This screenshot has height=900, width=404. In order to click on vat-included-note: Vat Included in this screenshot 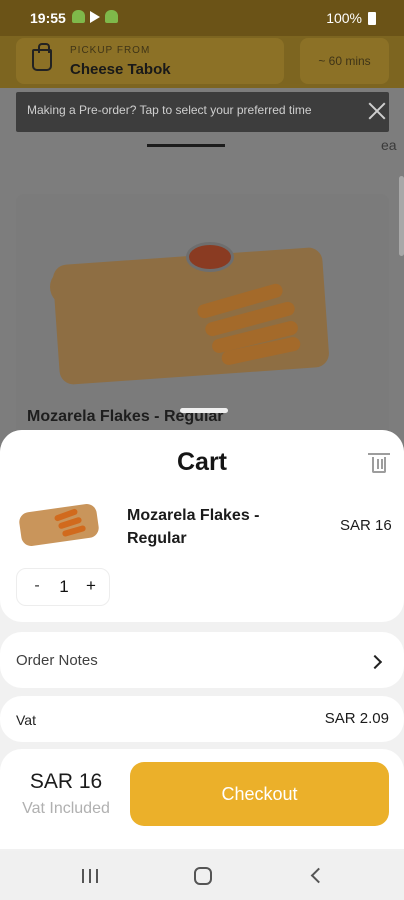, I will do `click(66, 808)`.